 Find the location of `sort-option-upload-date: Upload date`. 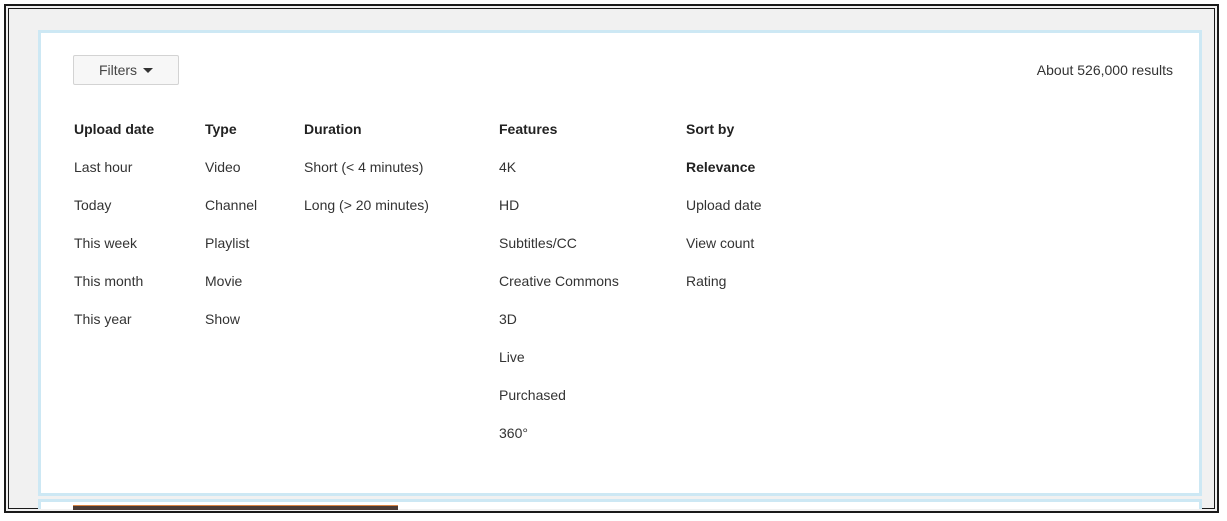

sort-option-upload-date: Upload date is located at coordinates (724, 214).